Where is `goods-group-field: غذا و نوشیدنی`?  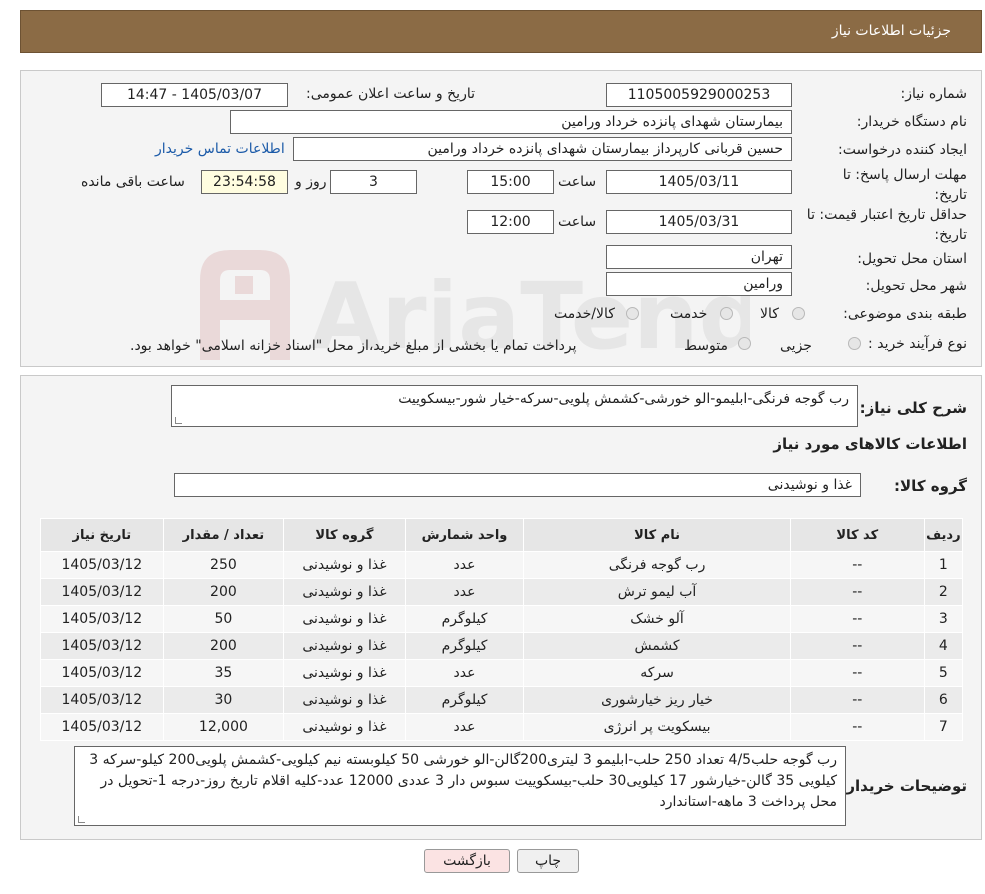
goods-group-field: غذا و نوشیدنی is located at coordinates (517, 485).